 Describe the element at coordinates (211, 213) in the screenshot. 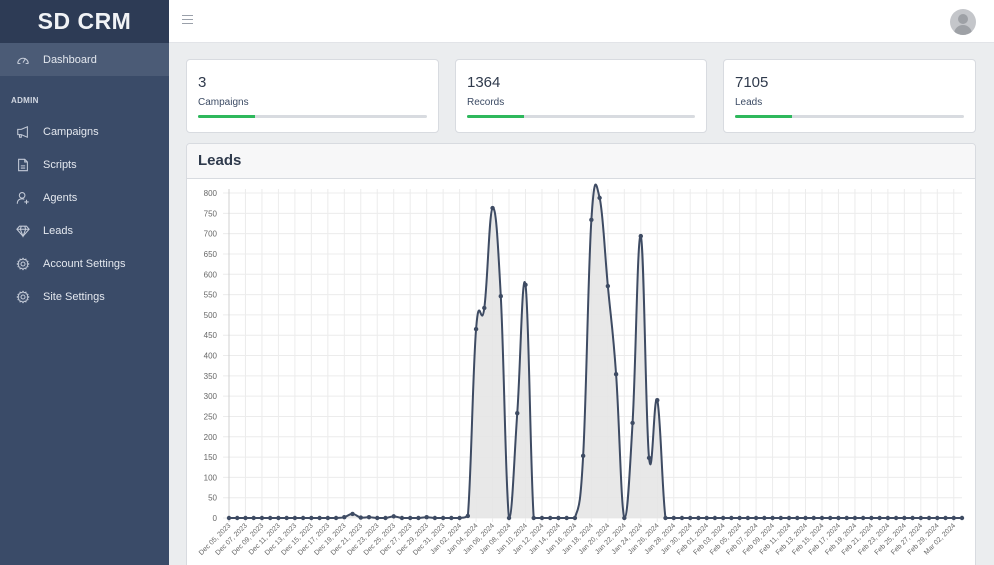

I see `y-tick-label: 750` at that location.